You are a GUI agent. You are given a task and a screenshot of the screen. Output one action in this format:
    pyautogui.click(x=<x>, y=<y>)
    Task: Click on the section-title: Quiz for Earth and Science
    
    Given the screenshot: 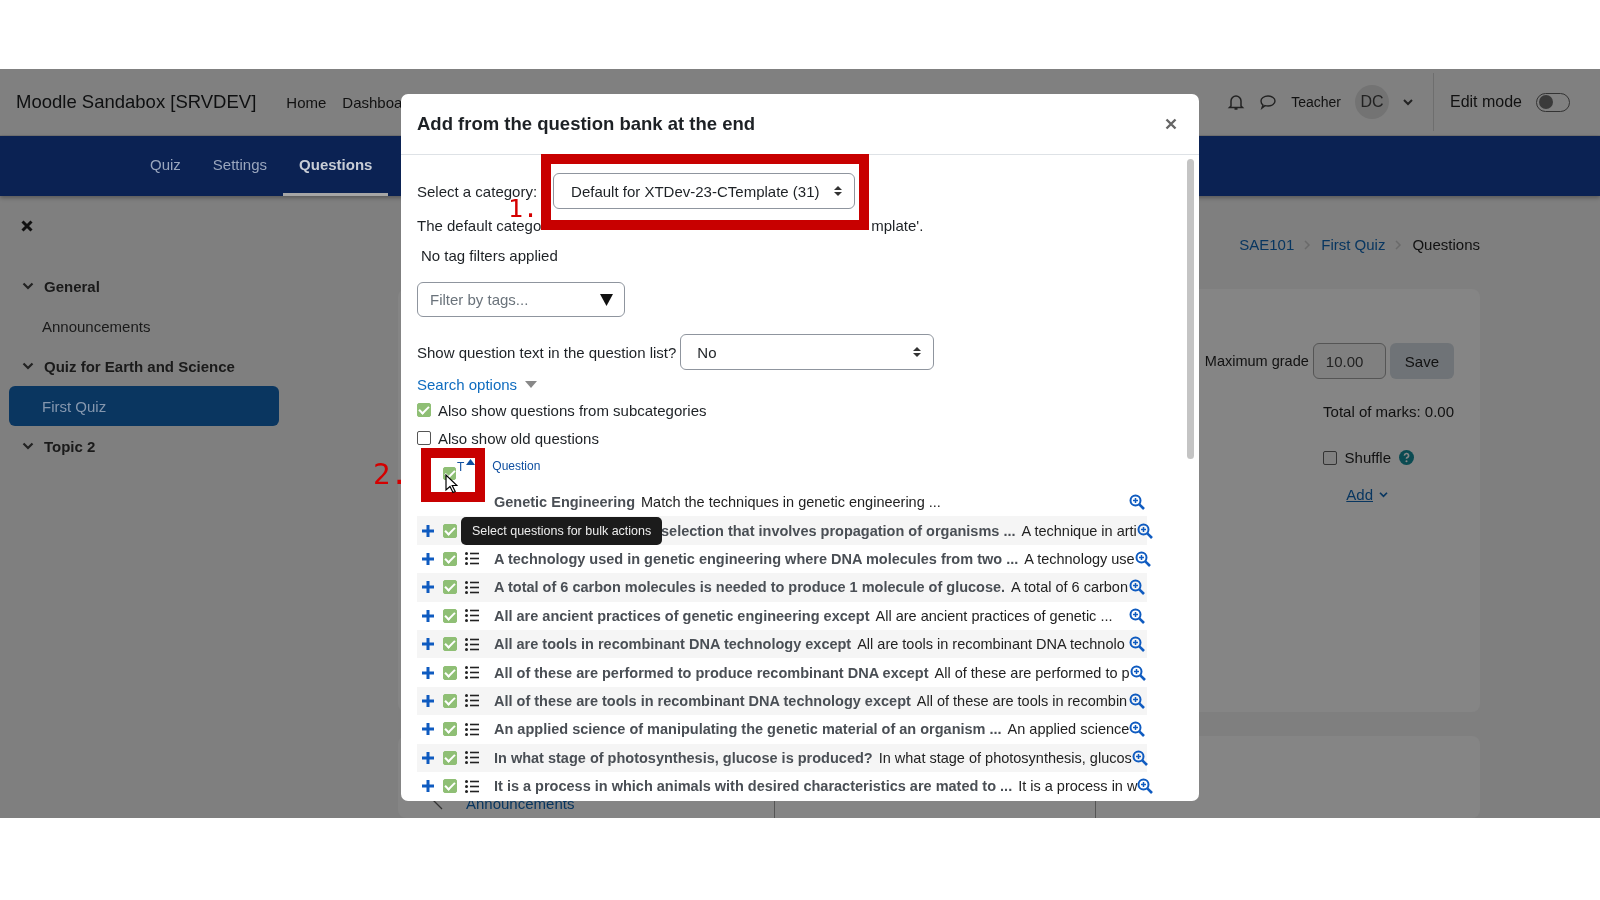 What is the action you would take?
    pyautogui.click(x=139, y=366)
    